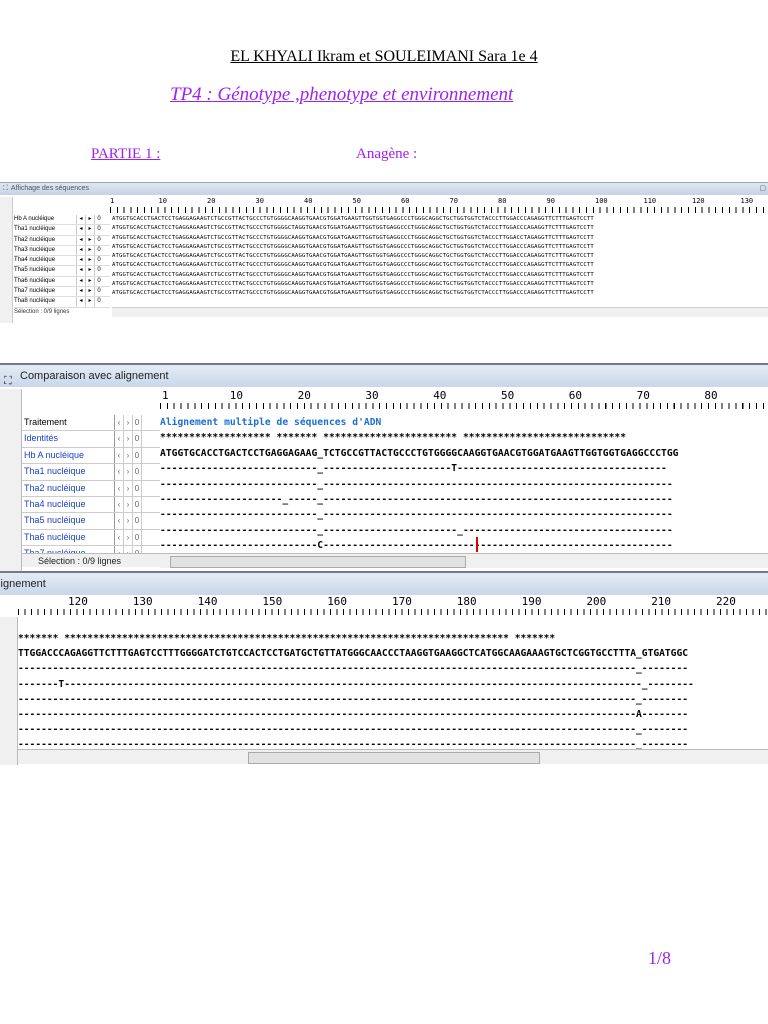 The height and width of the screenshot is (1024, 768). I want to click on app-icon: ⛶, so click(8, 381).